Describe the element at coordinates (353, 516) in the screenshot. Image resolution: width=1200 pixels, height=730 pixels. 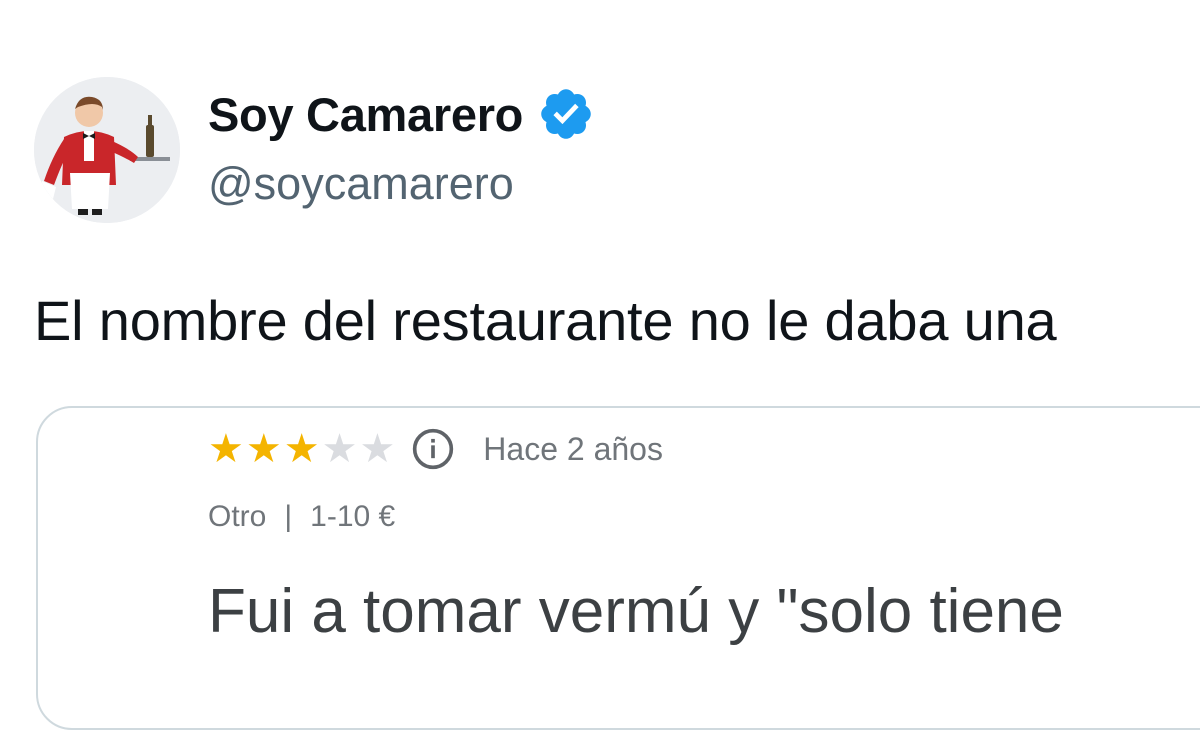
I see `review-price-range: 1-10 €` at that location.